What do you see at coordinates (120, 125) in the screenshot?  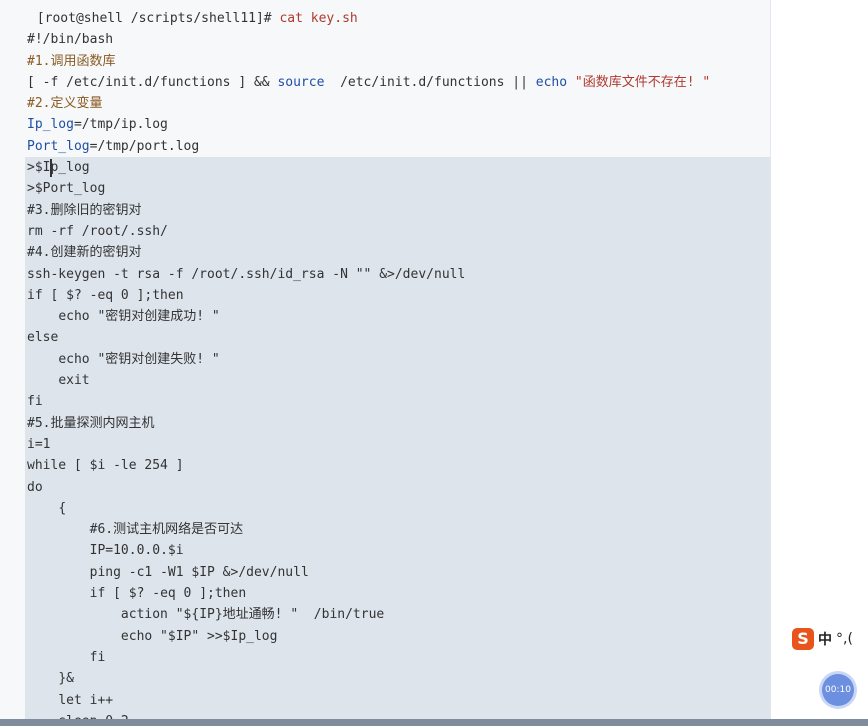 I see `code-token: =/tmp/ip.log` at bounding box center [120, 125].